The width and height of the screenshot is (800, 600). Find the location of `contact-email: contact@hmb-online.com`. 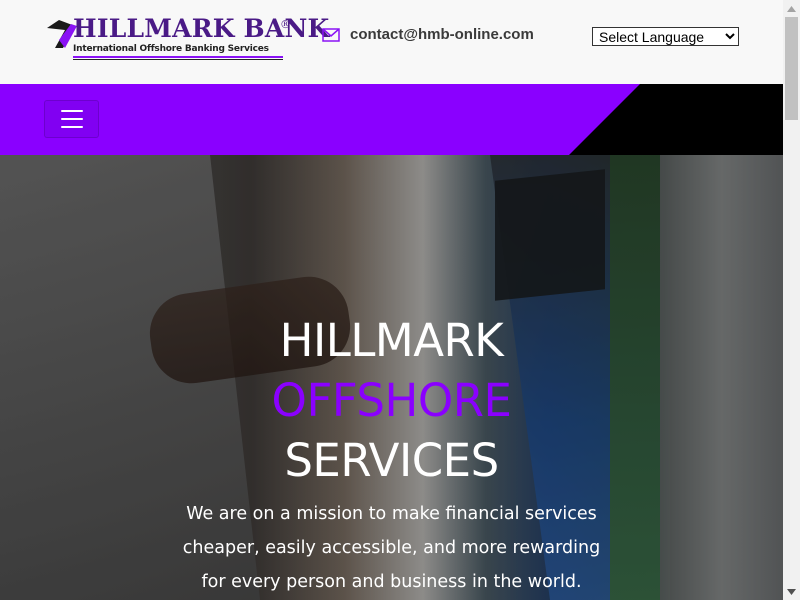

contact-email: contact@hmb-online.com is located at coordinates (428, 34).